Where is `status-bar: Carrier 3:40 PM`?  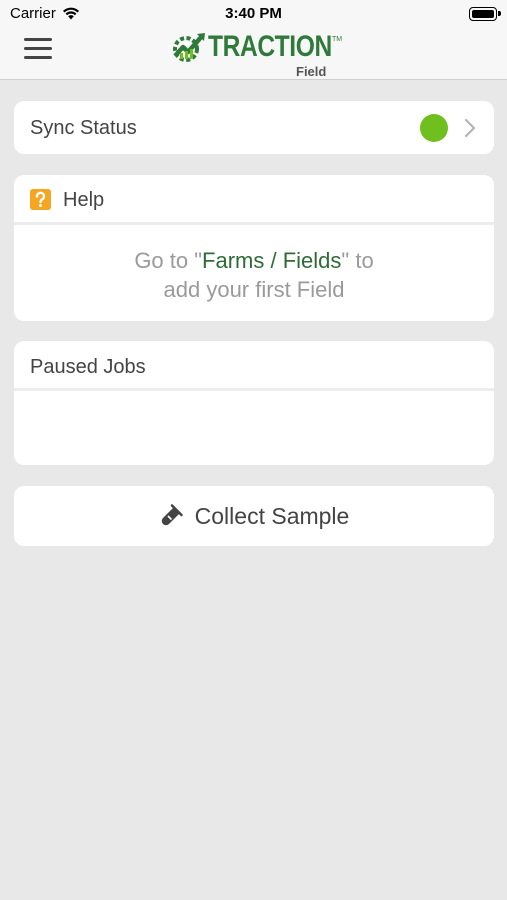 status-bar: Carrier 3:40 PM is located at coordinates (253, 14).